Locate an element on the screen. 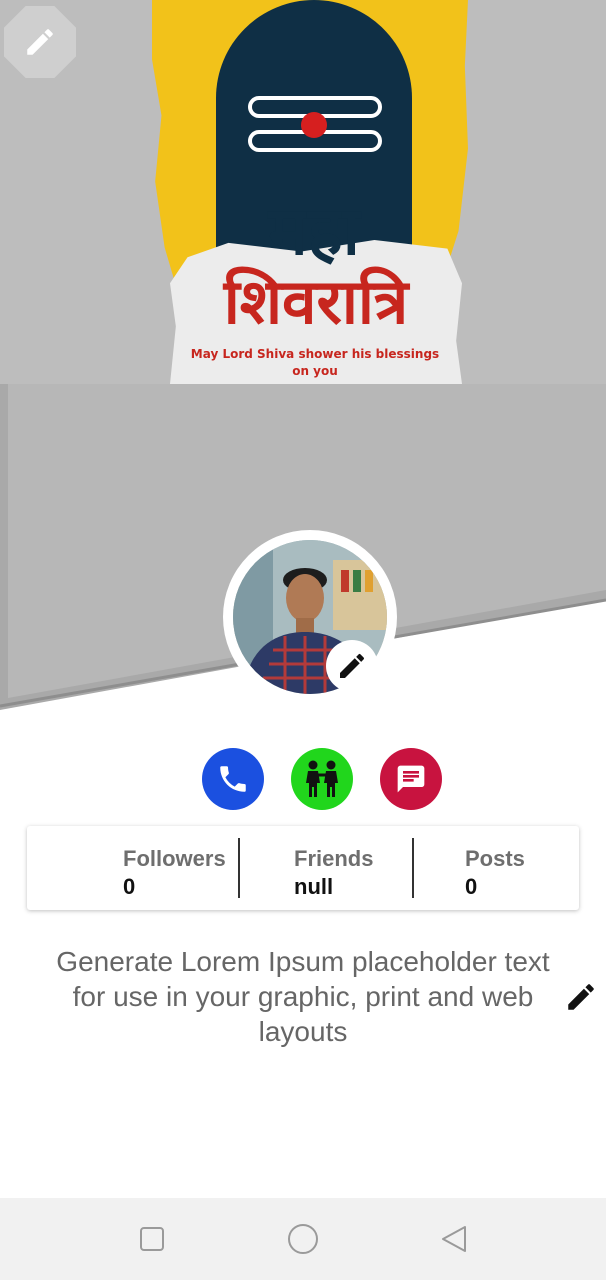 Image resolution: width=606 pixels, height=1280 pixels. home-circle-icon is located at coordinates (303, 1239).